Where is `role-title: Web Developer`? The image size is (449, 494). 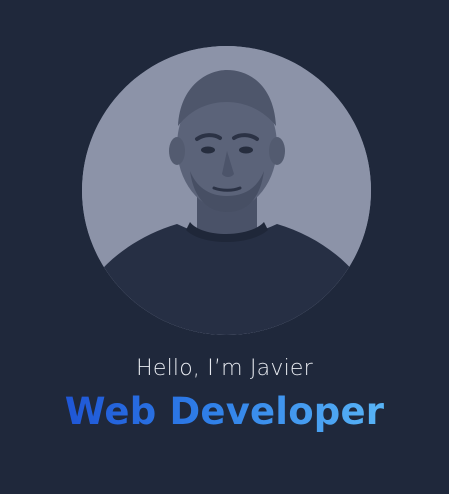 role-title: Web Developer is located at coordinates (224, 412).